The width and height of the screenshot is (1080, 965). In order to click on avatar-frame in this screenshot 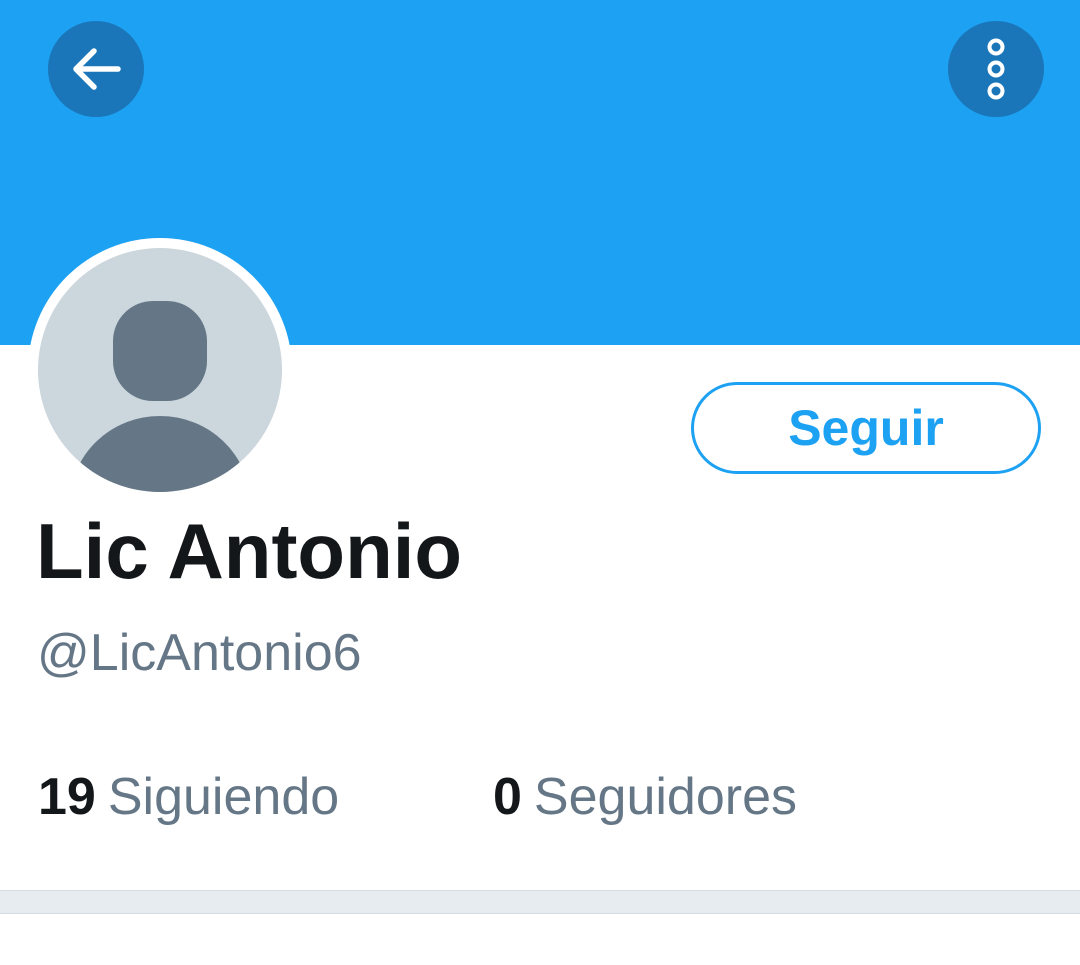, I will do `click(160, 370)`.